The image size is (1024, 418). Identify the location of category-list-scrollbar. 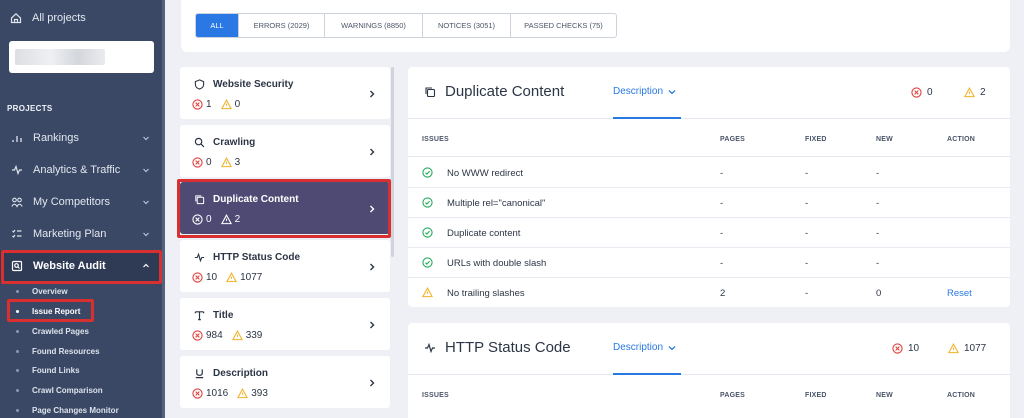
(392, 162).